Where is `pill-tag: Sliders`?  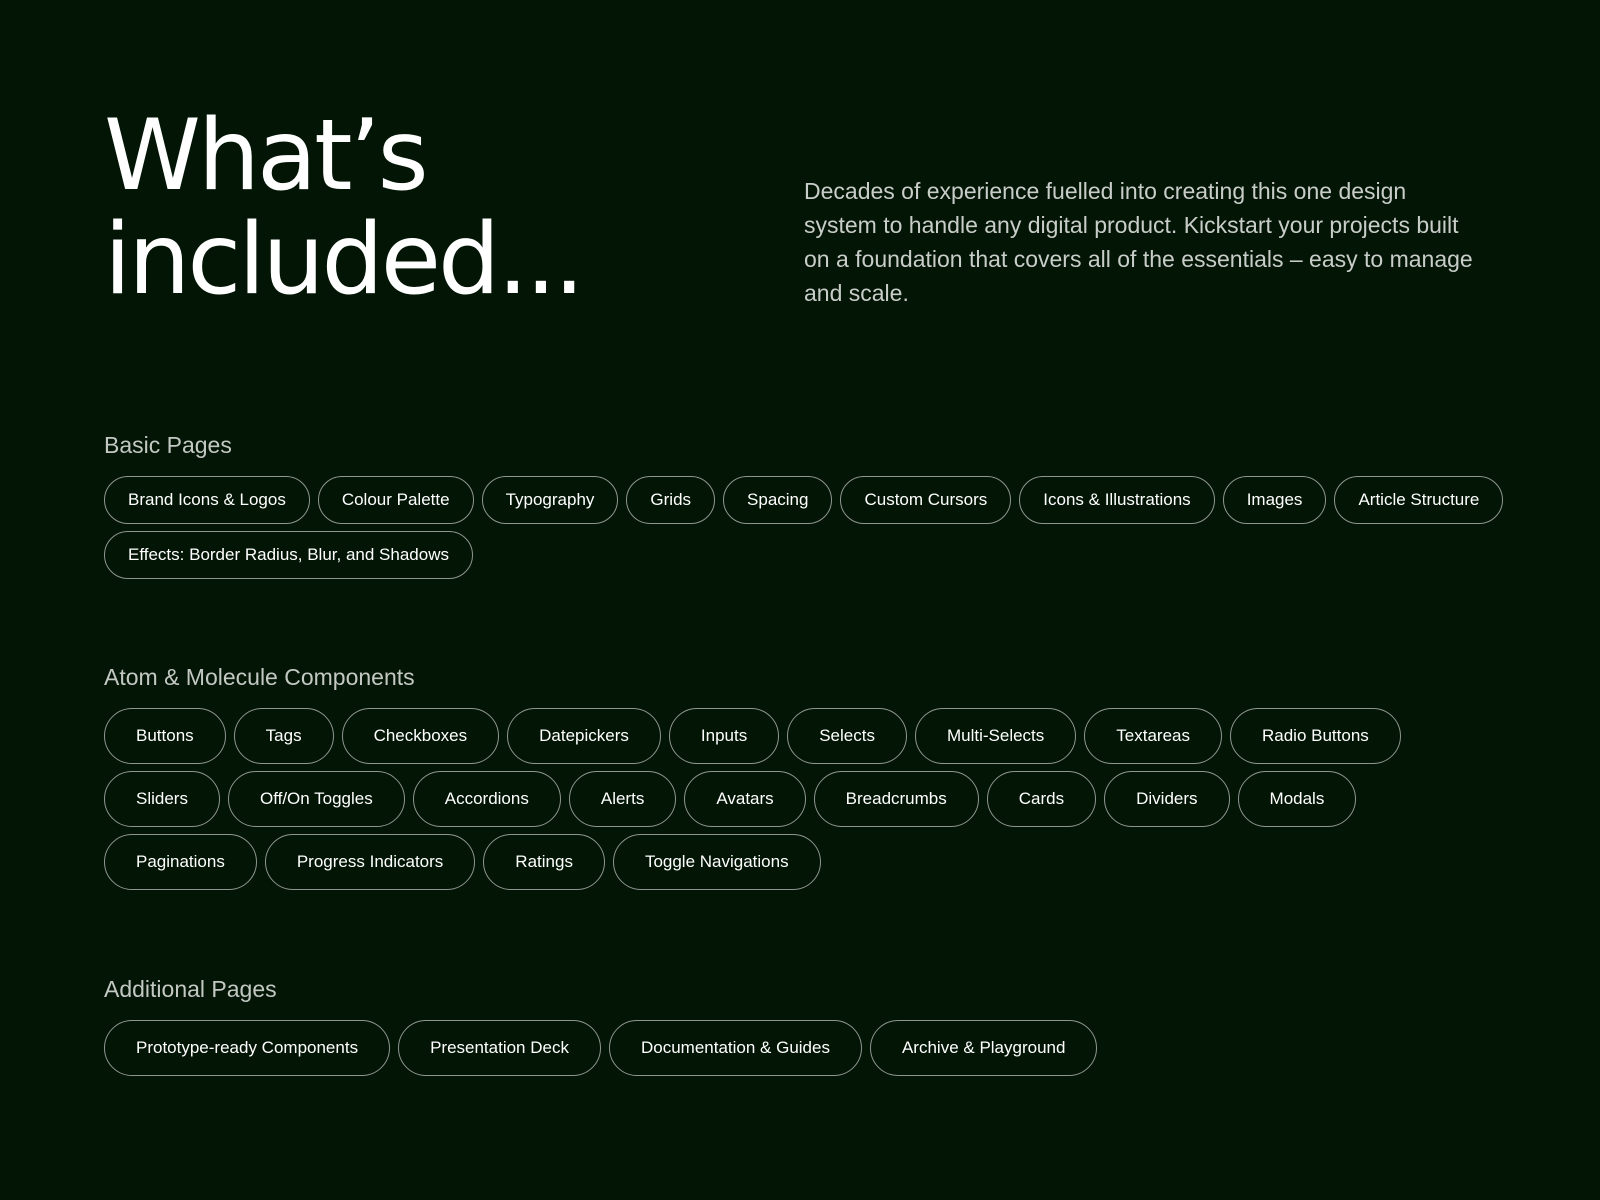 pill-tag: Sliders is located at coordinates (162, 799).